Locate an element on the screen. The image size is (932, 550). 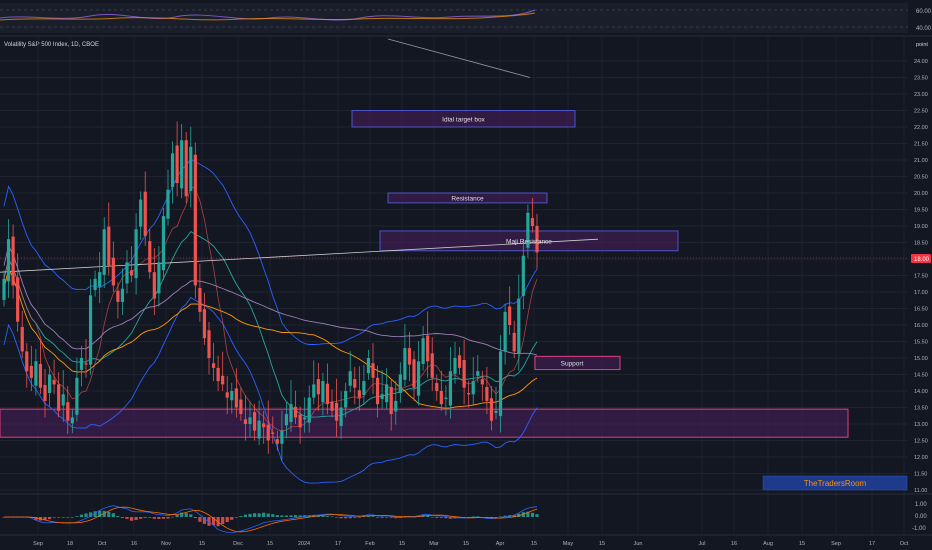
time-tick-label: May is located at coordinates (568, 544).